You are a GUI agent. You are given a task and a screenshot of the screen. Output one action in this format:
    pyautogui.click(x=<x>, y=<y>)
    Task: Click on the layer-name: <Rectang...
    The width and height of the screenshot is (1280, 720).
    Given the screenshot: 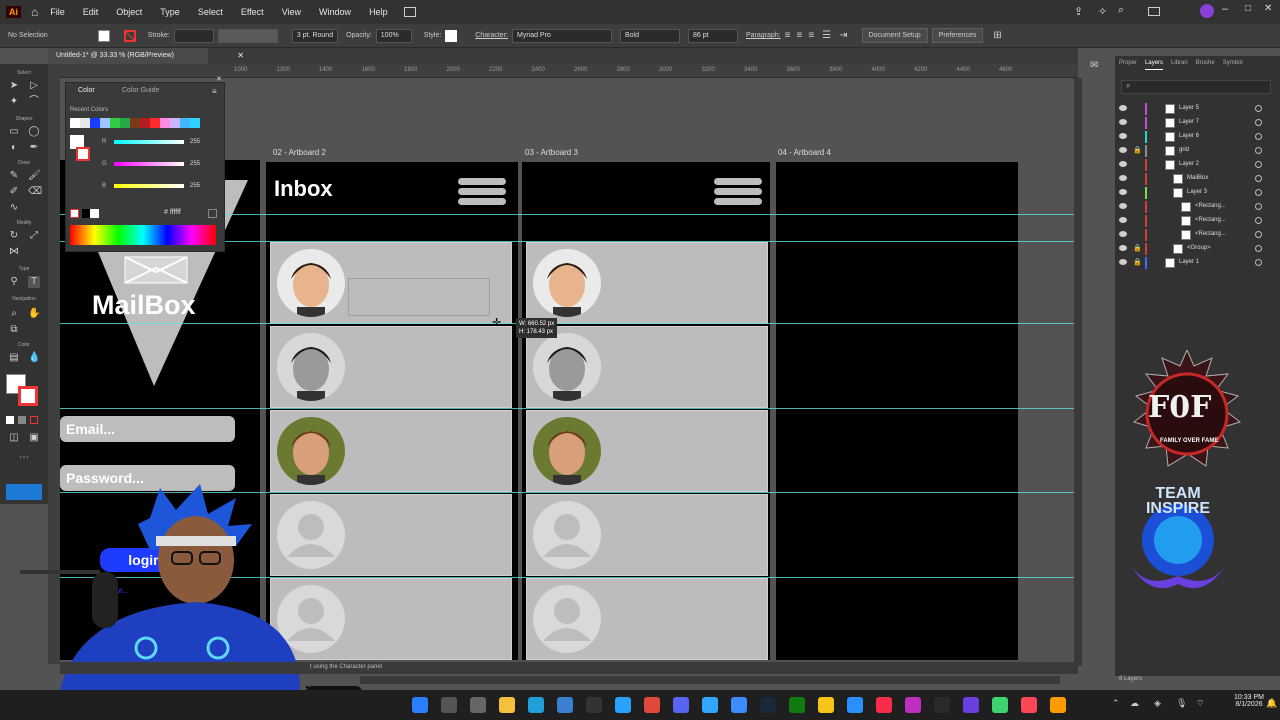 What is the action you would take?
    pyautogui.click(x=1210, y=234)
    